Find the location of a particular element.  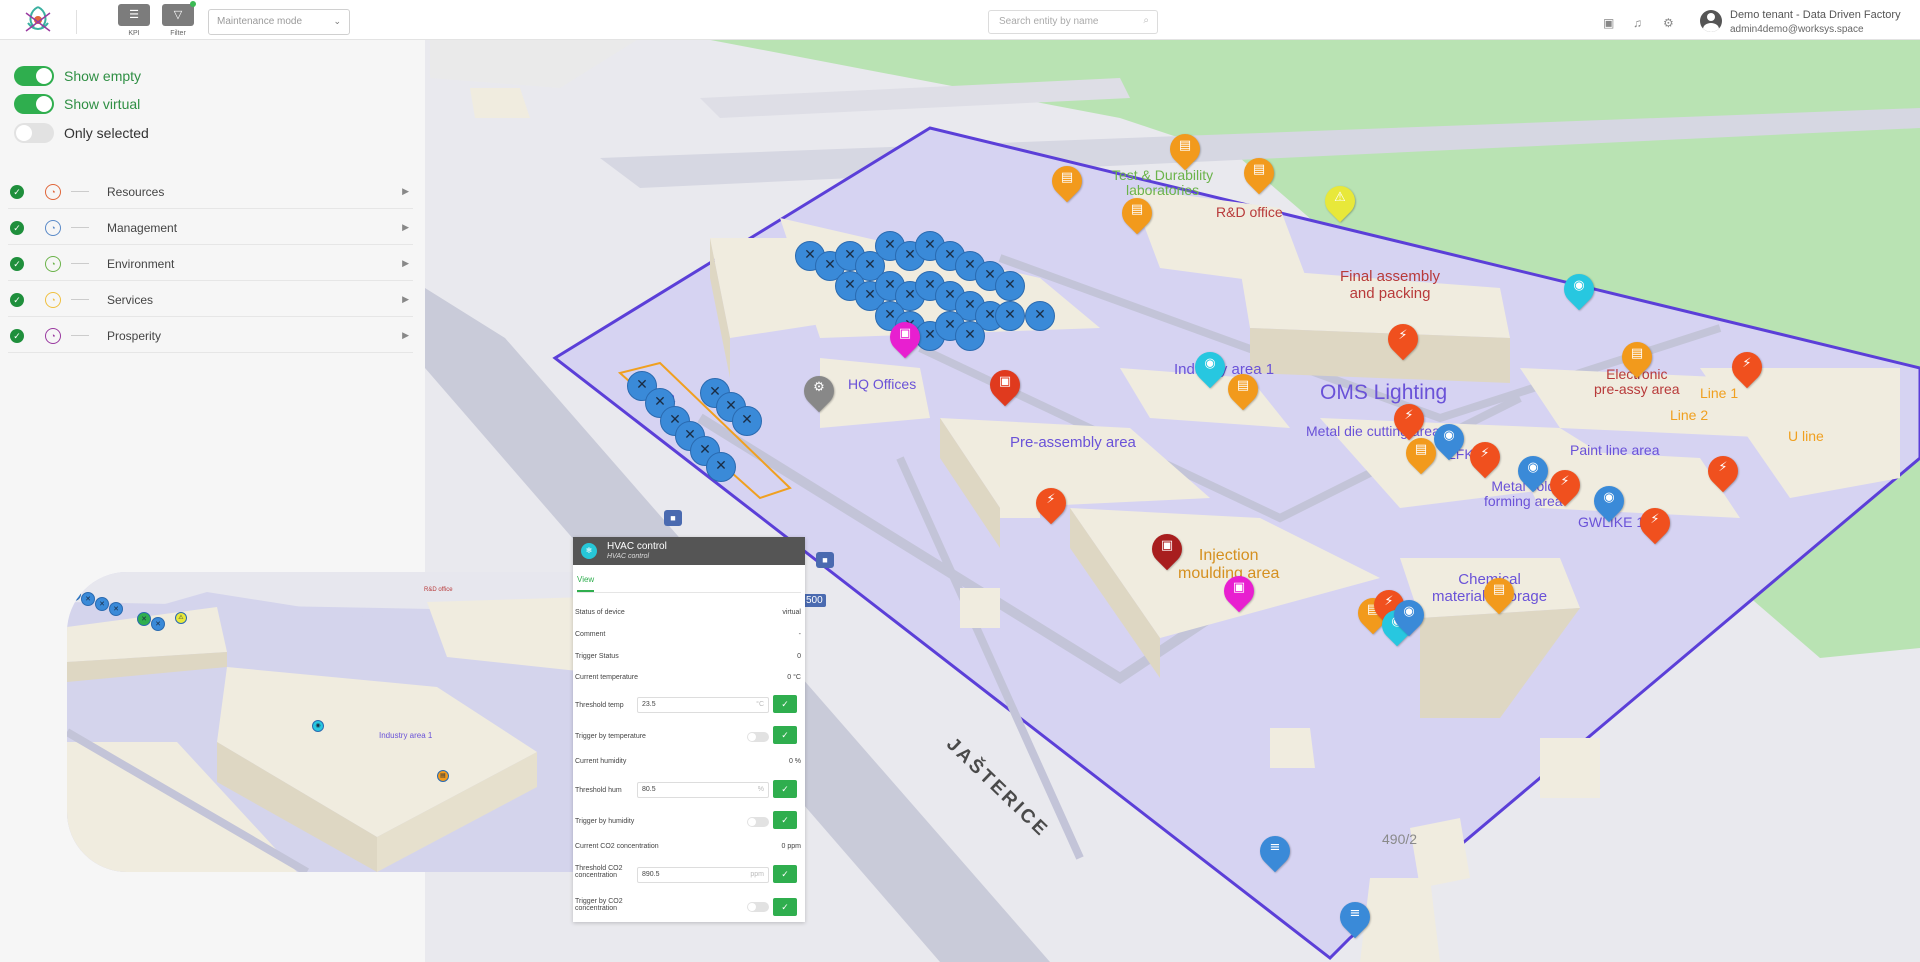

lightning-icon: ⚡ is located at coordinates (1403, 335).